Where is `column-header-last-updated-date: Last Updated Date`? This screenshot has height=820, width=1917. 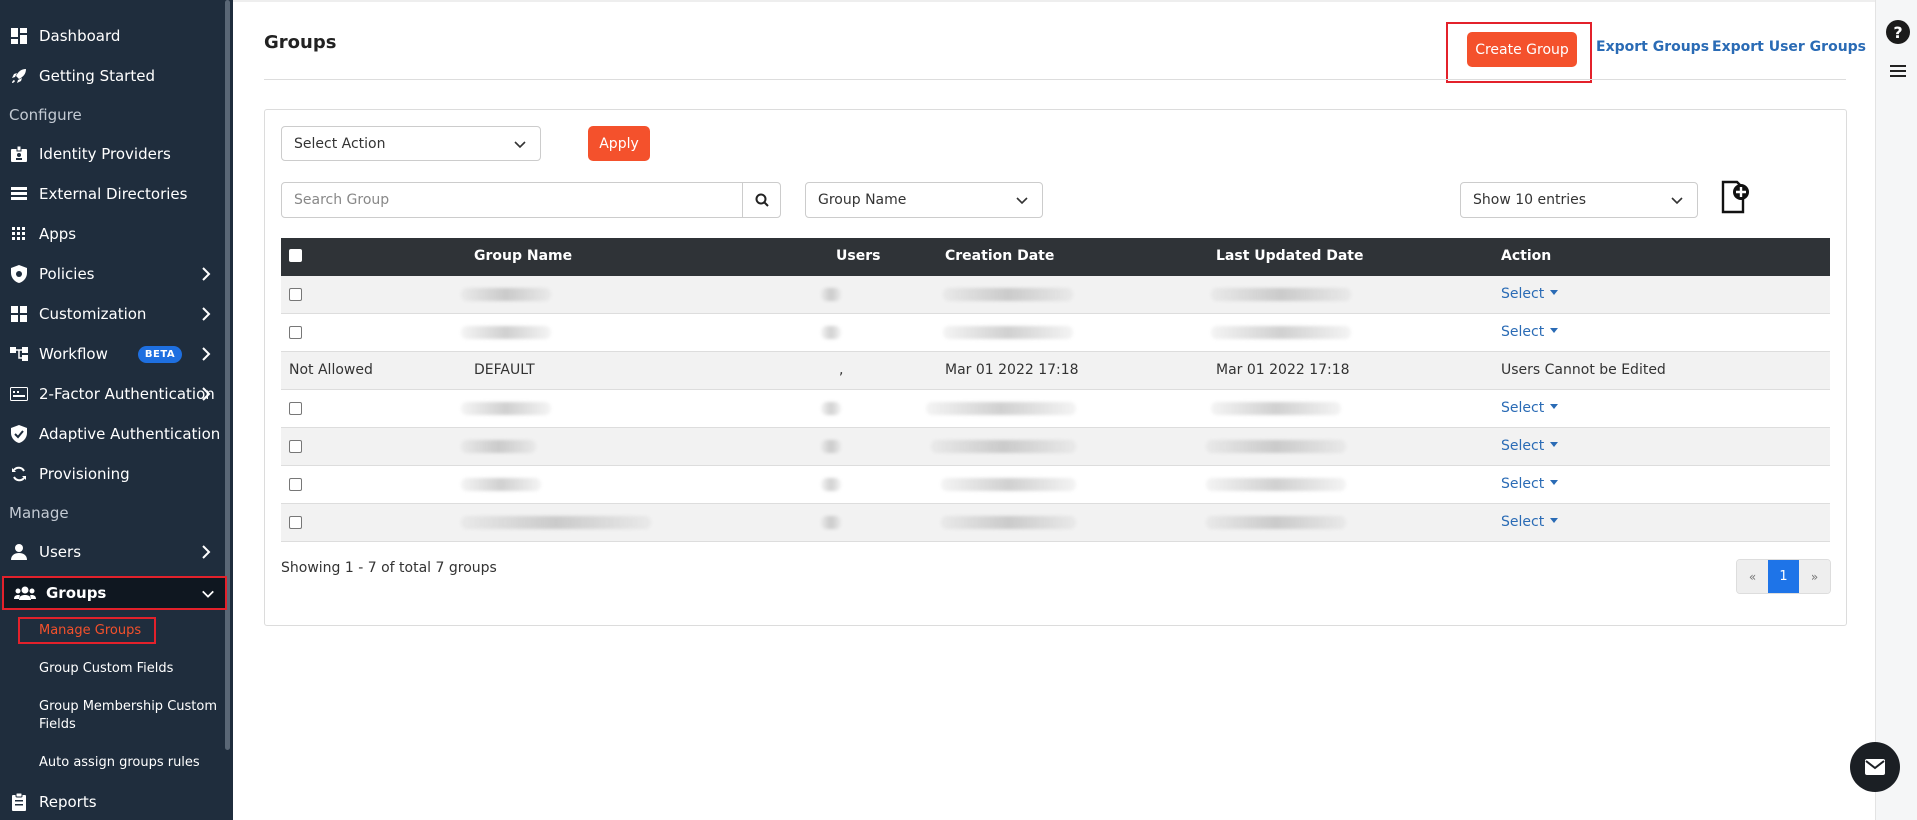
column-header-last-updated-date: Last Updated Date is located at coordinates (1289, 256).